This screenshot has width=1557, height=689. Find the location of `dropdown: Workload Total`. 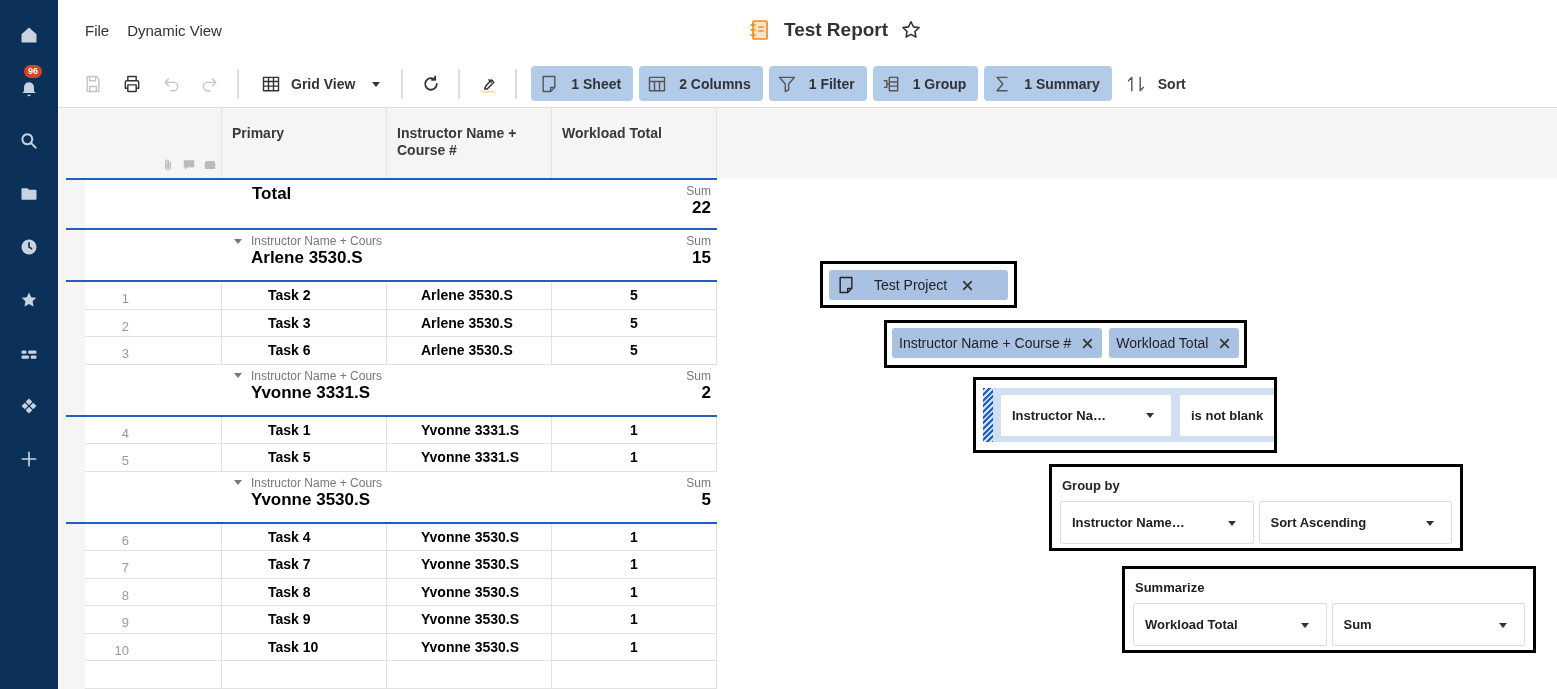

dropdown: Workload Total is located at coordinates (1230, 624).